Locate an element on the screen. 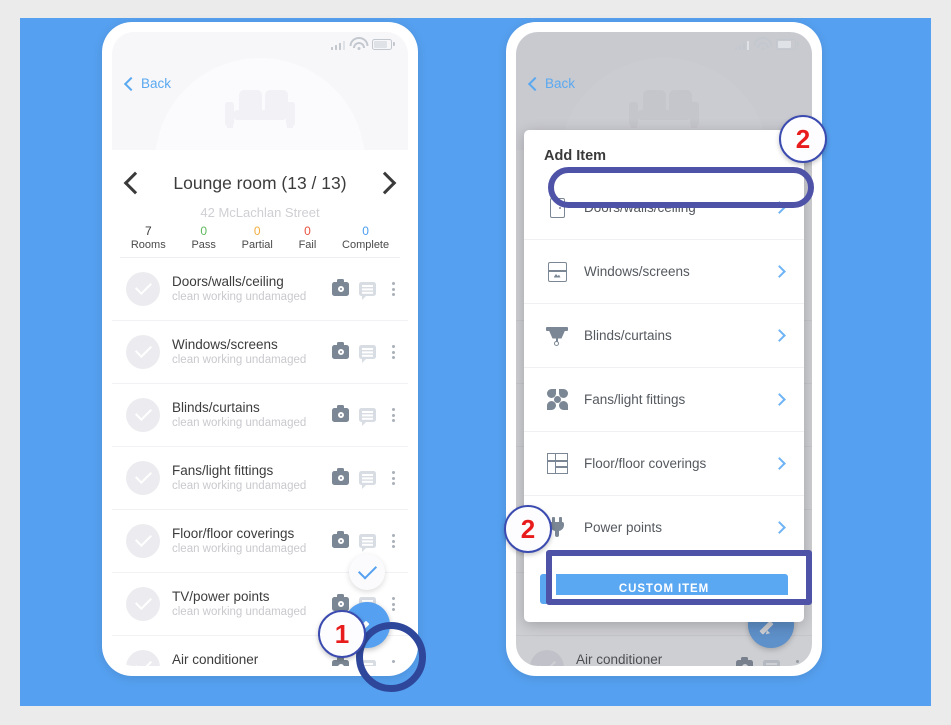 This screenshot has width=951, height=725. add-item-option-fans: Fans/light fittings is located at coordinates (664, 400).